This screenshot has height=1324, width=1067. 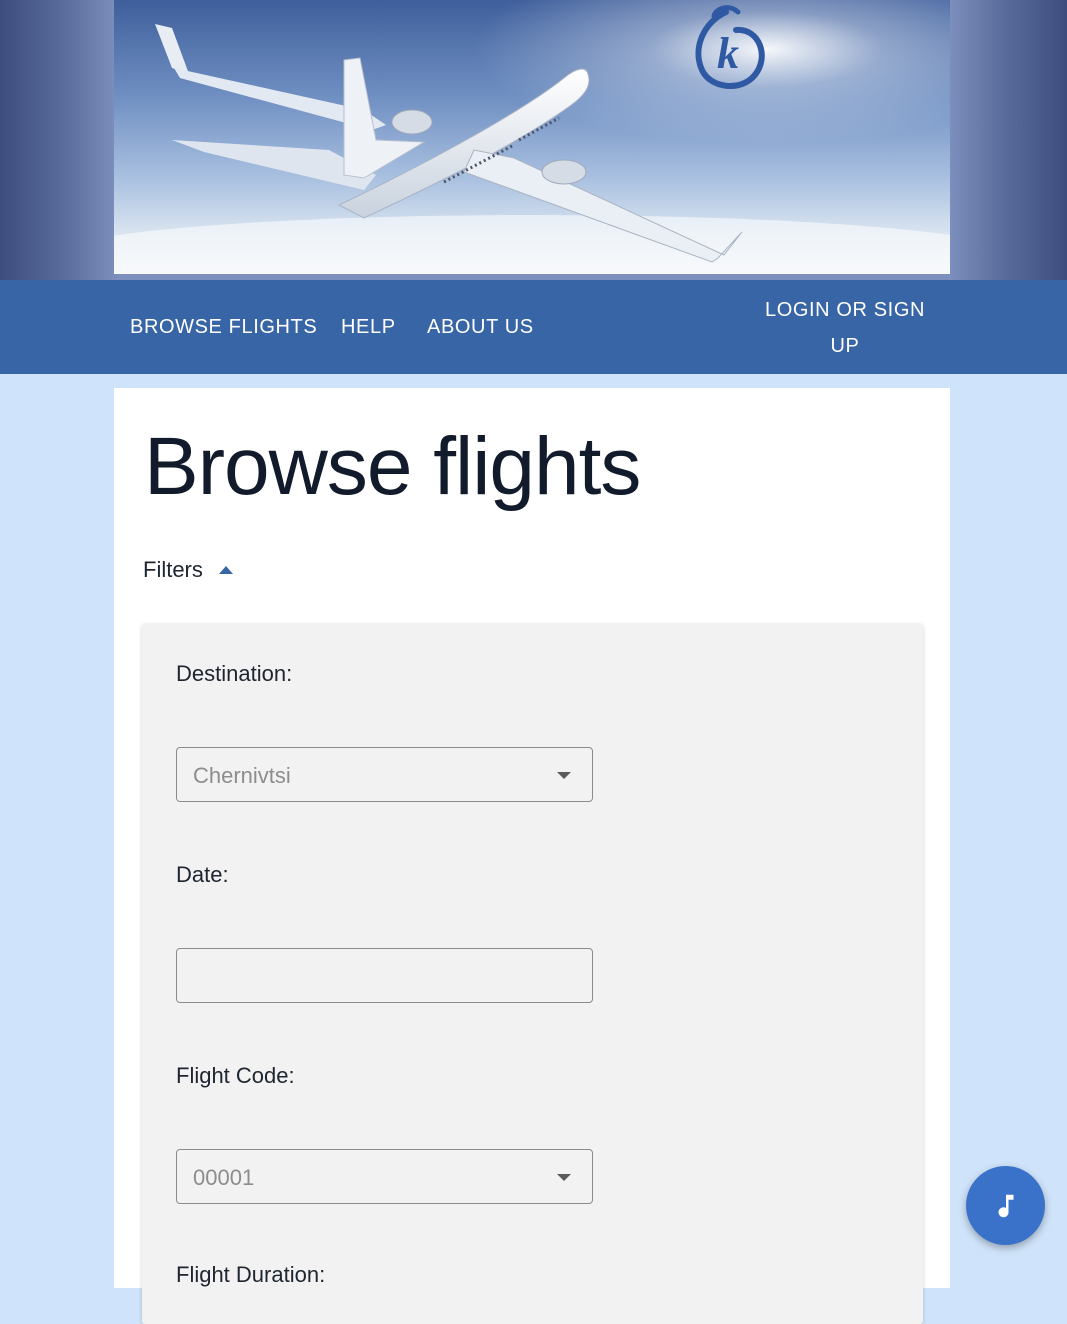 What do you see at coordinates (384, 1176) in the screenshot?
I see `flight-code-select: 00001` at bounding box center [384, 1176].